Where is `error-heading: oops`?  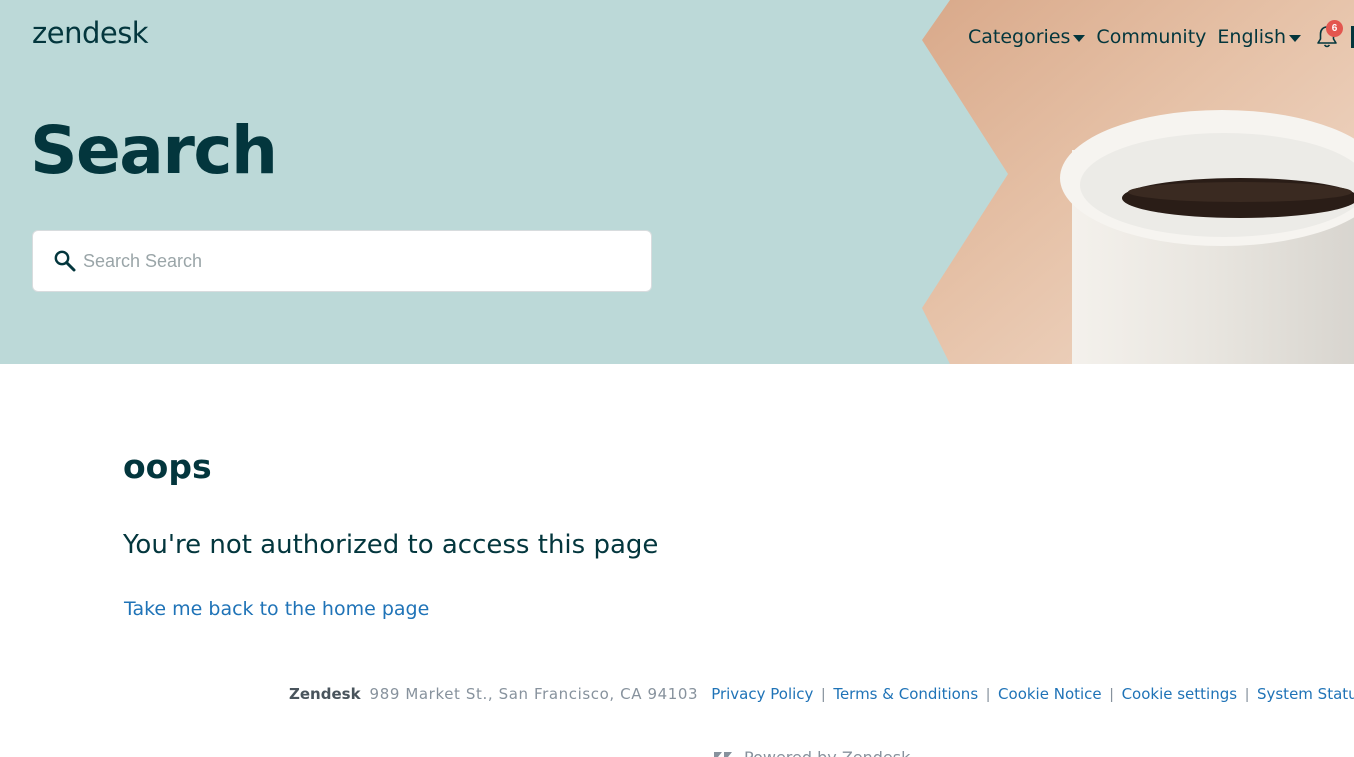
error-heading: oops is located at coordinates (167, 466).